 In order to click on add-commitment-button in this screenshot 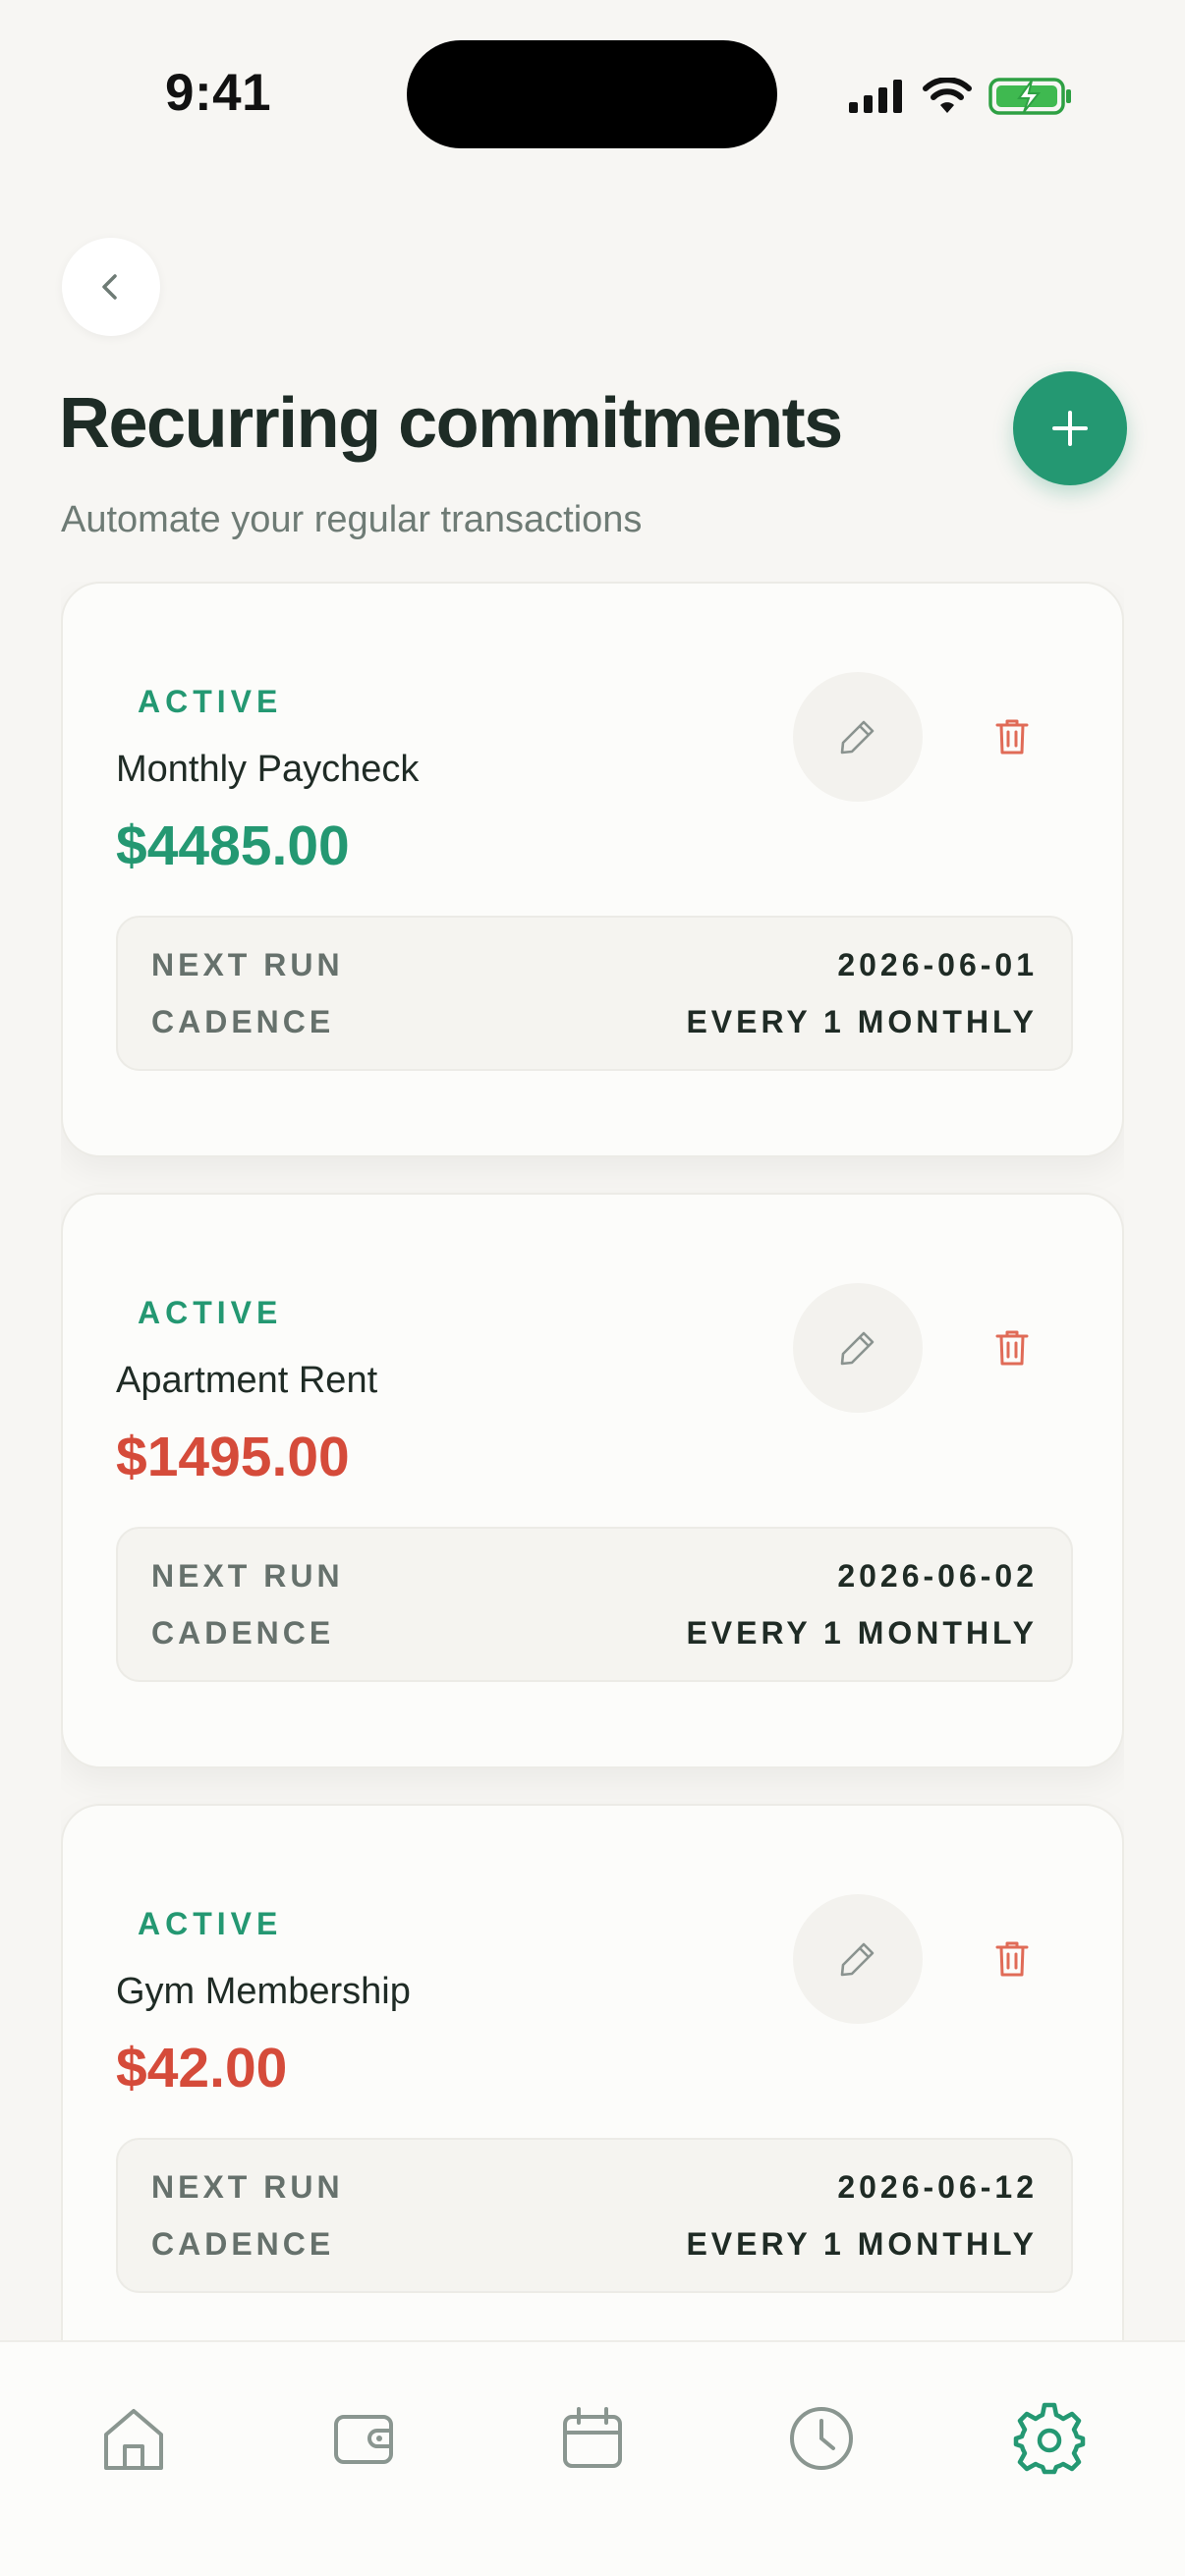, I will do `click(1070, 428)`.